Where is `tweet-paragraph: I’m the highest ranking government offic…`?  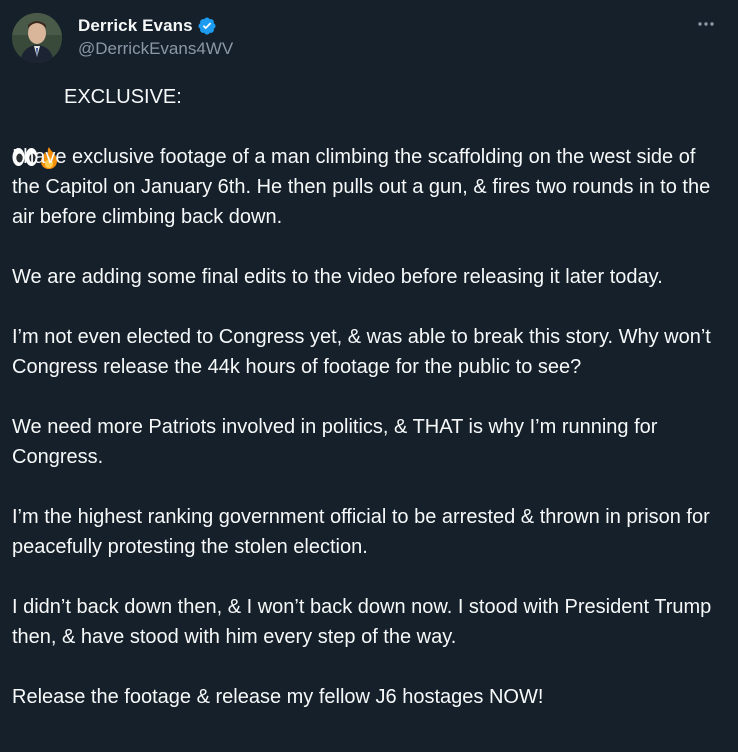 tweet-paragraph: I’m the highest ranking government offic… is located at coordinates (364, 532).